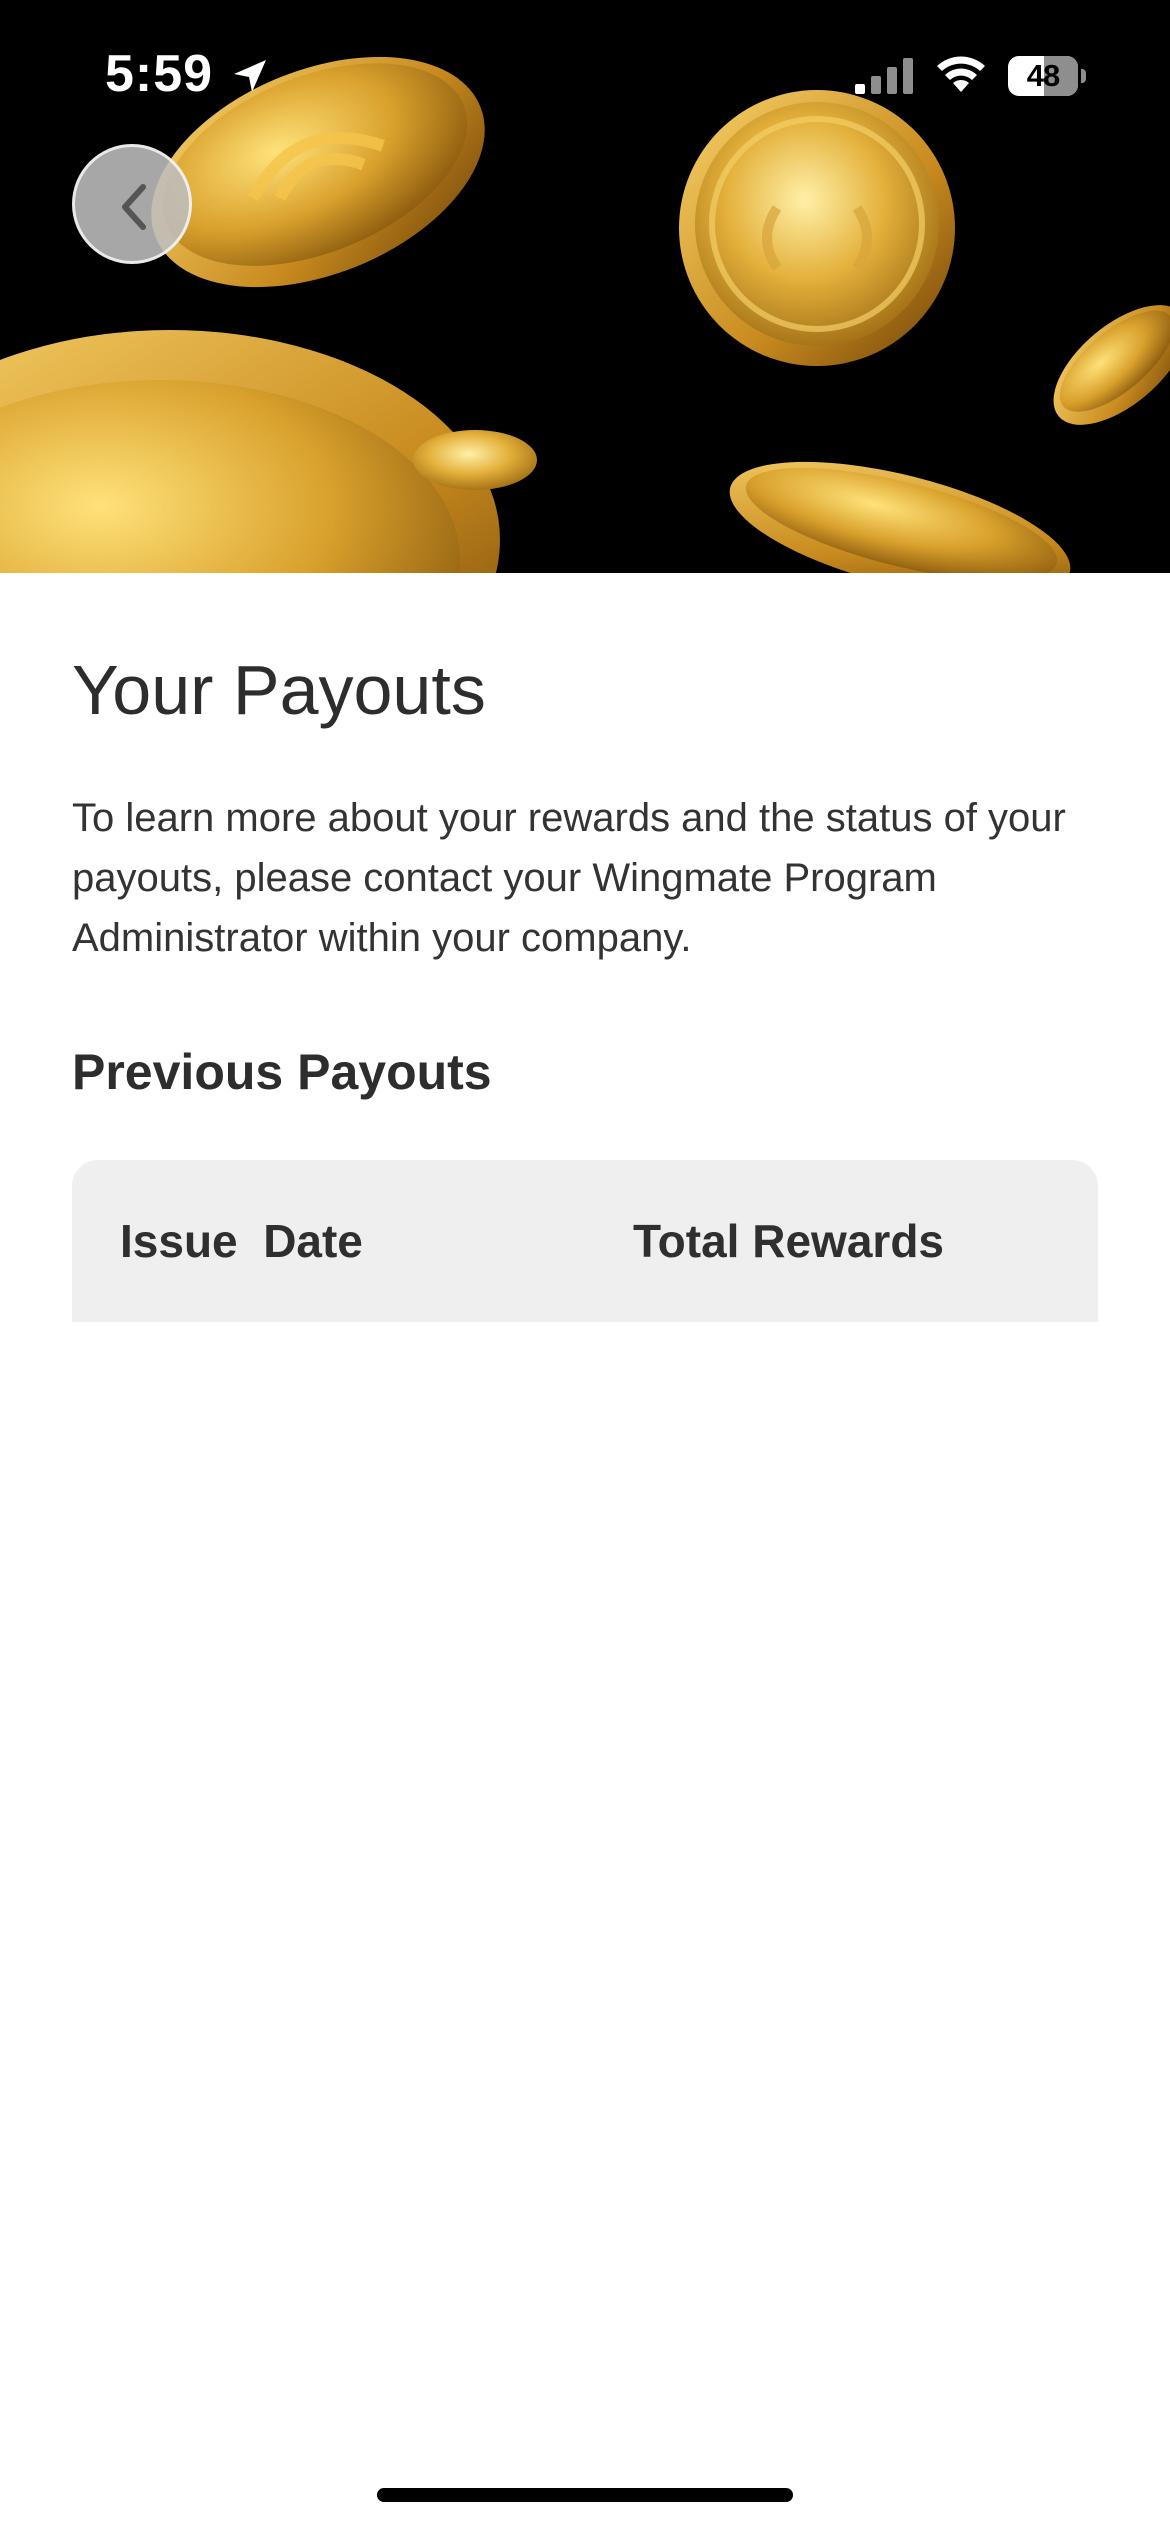  I want to click on home-indicator, so click(585, 2495).